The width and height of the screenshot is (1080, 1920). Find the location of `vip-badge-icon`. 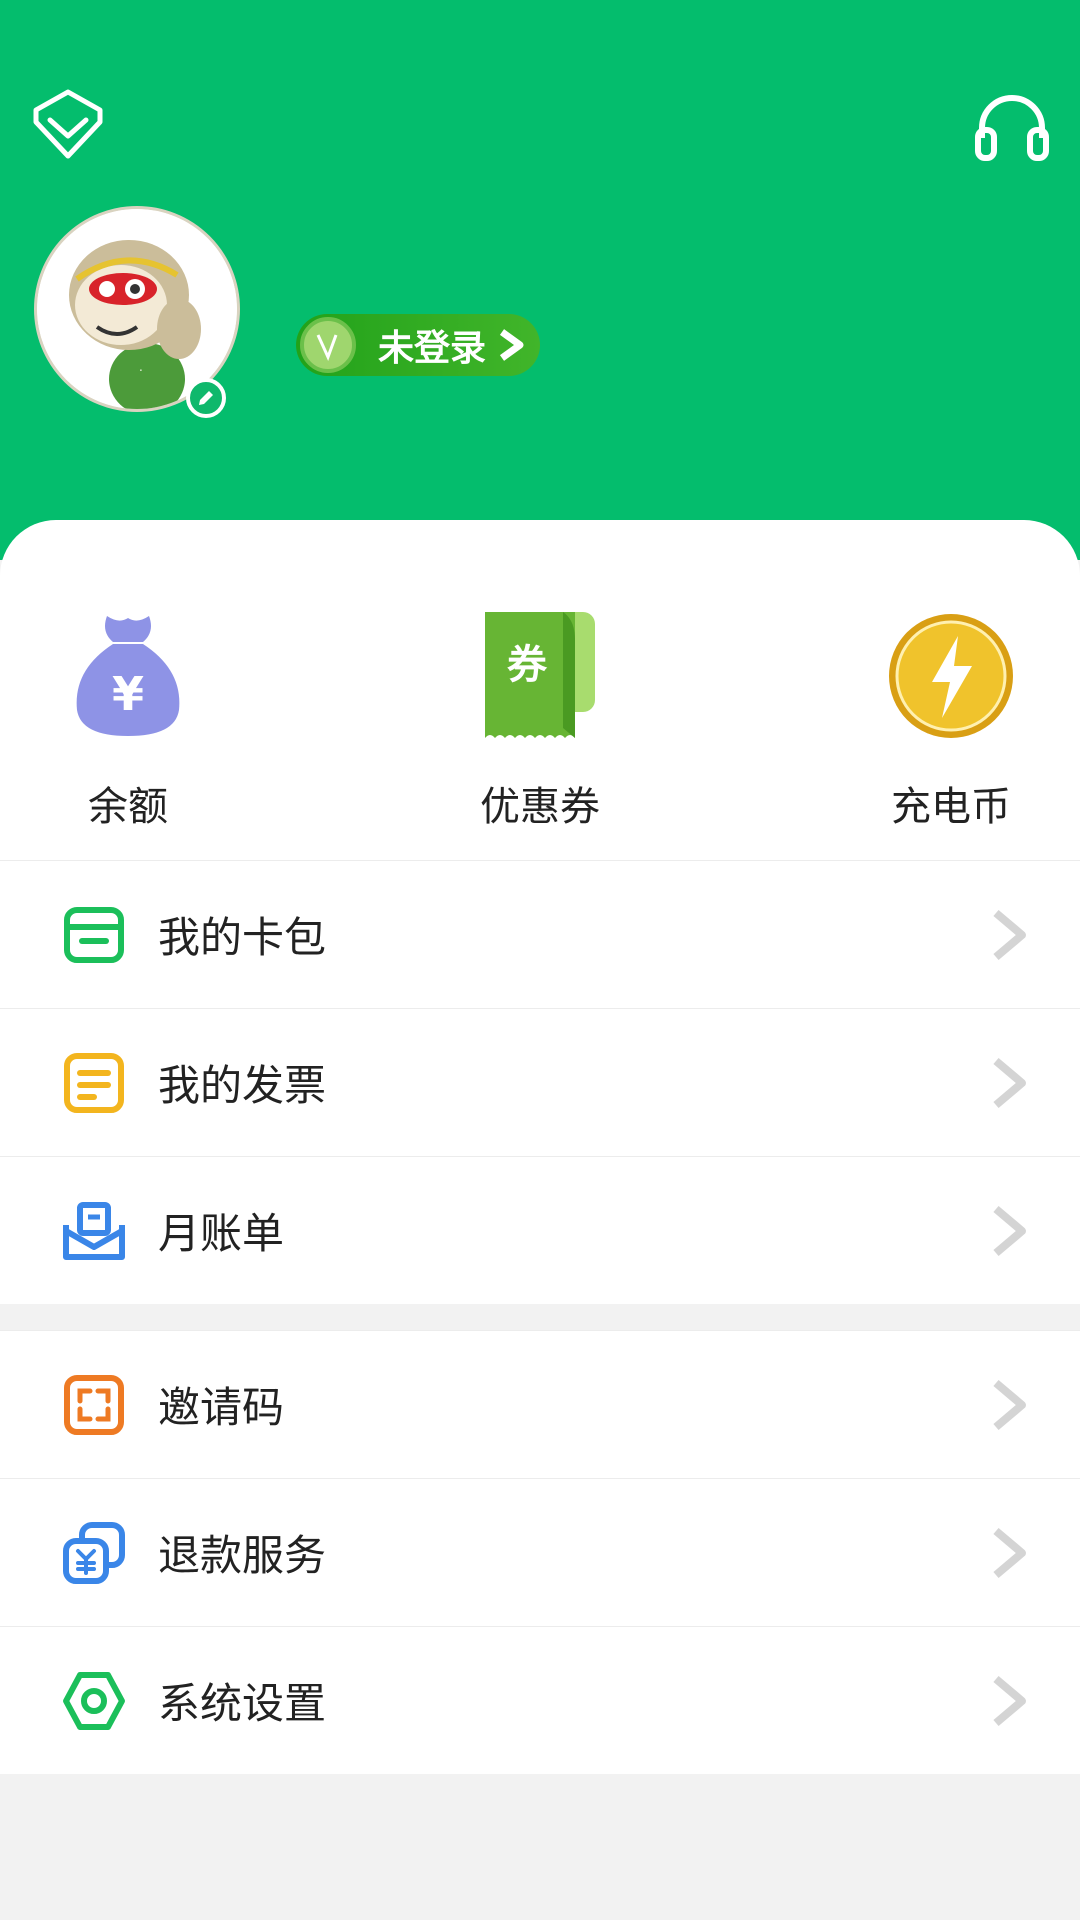

vip-badge-icon is located at coordinates (328, 345).